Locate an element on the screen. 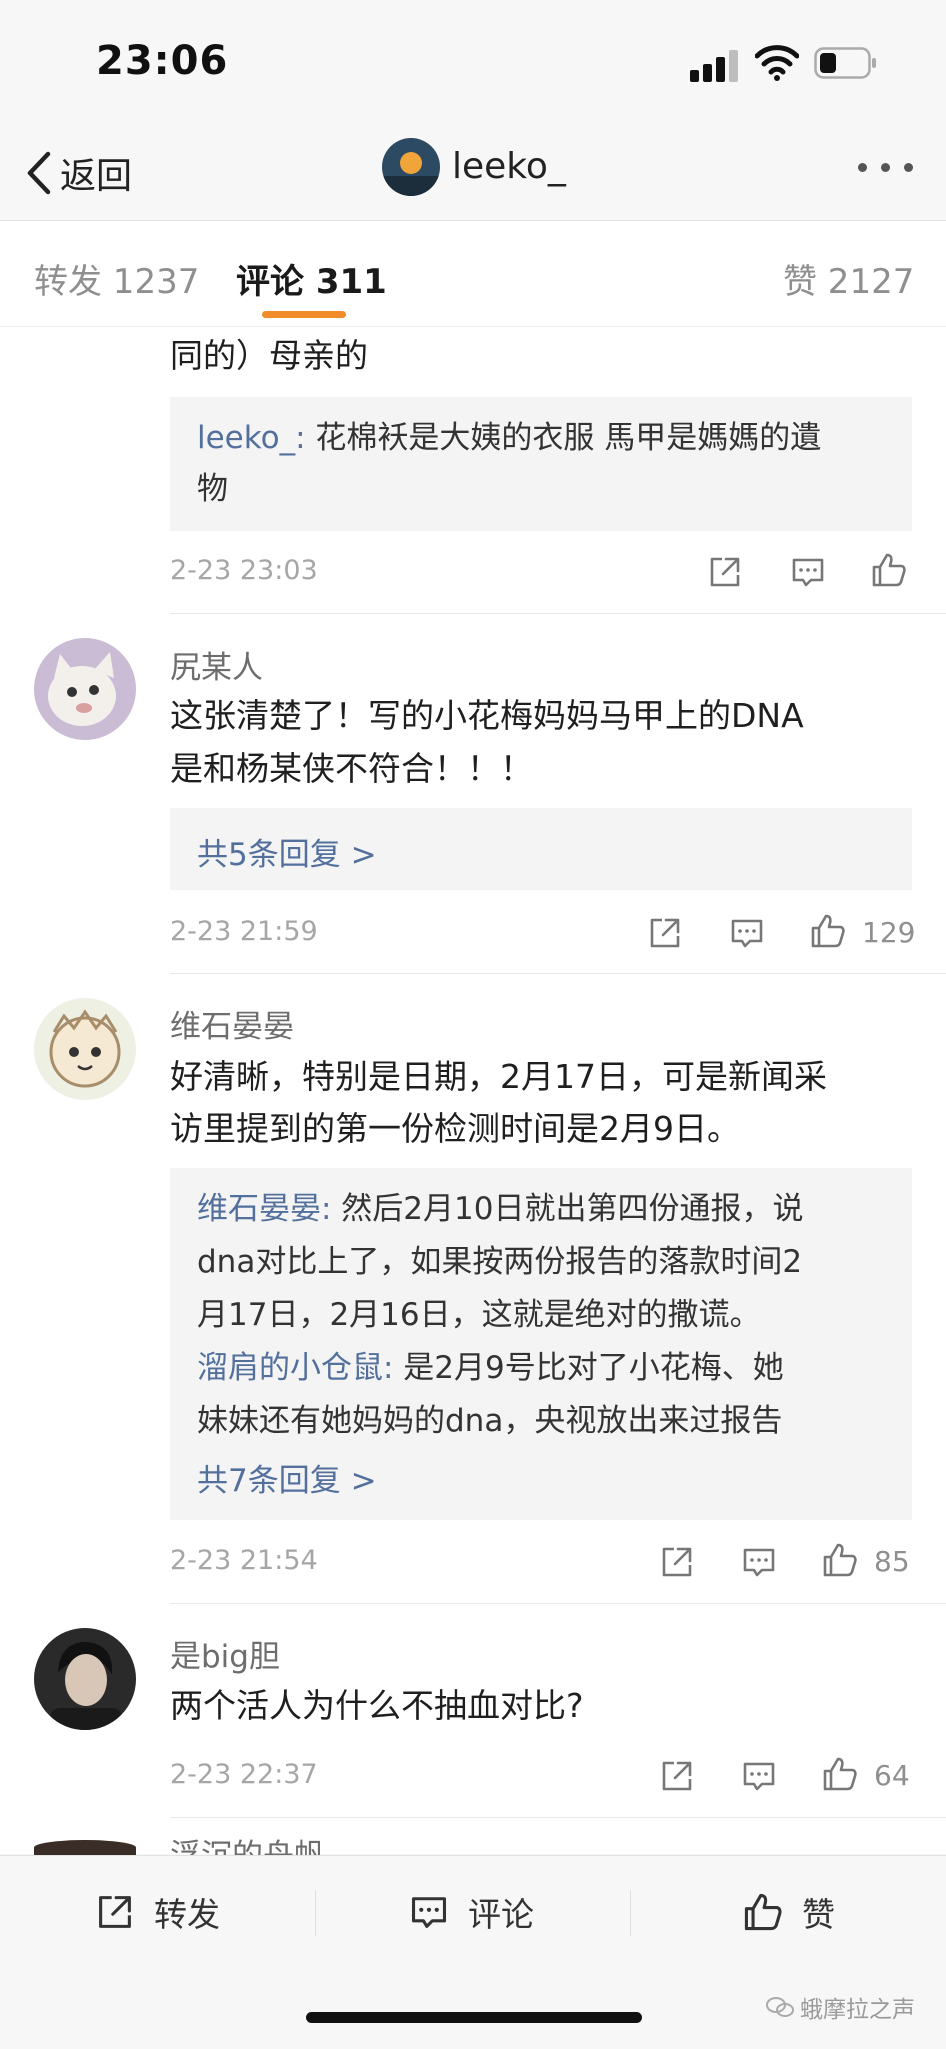 Image resolution: width=946 pixels, height=2049 pixels. like-count: 129 is located at coordinates (889, 932).